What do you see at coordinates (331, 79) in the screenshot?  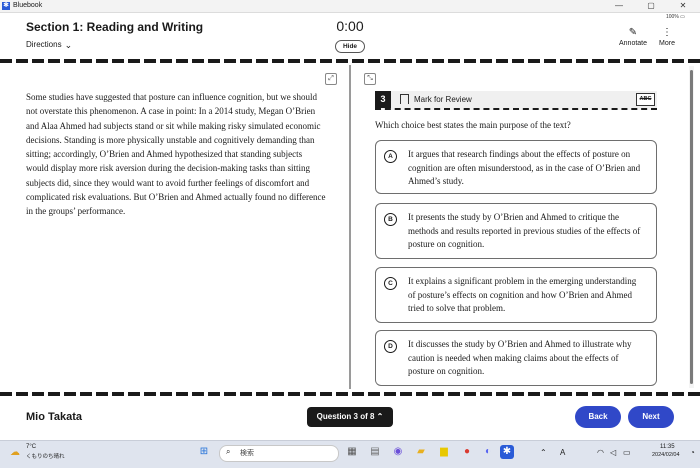 I see `expand-passage-icon: ⤢` at bounding box center [331, 79].